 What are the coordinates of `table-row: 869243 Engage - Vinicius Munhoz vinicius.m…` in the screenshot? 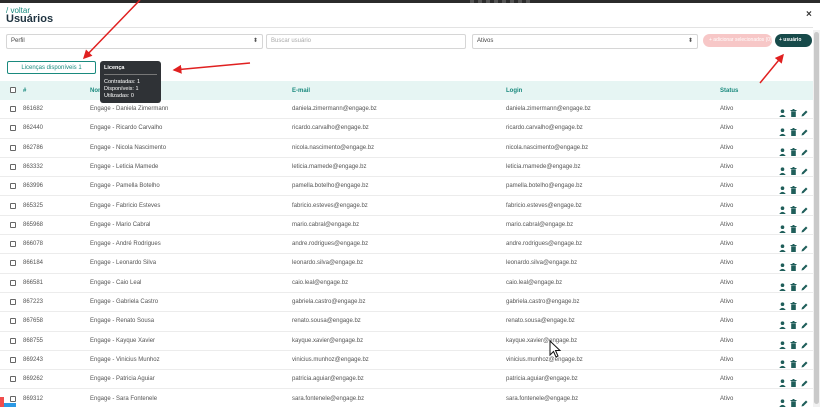 It's located at (406, 361).